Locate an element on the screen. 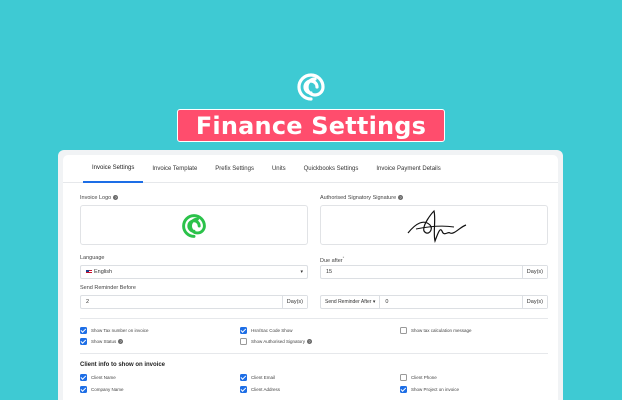  language-label: Language is located at coordinates (92, 258).